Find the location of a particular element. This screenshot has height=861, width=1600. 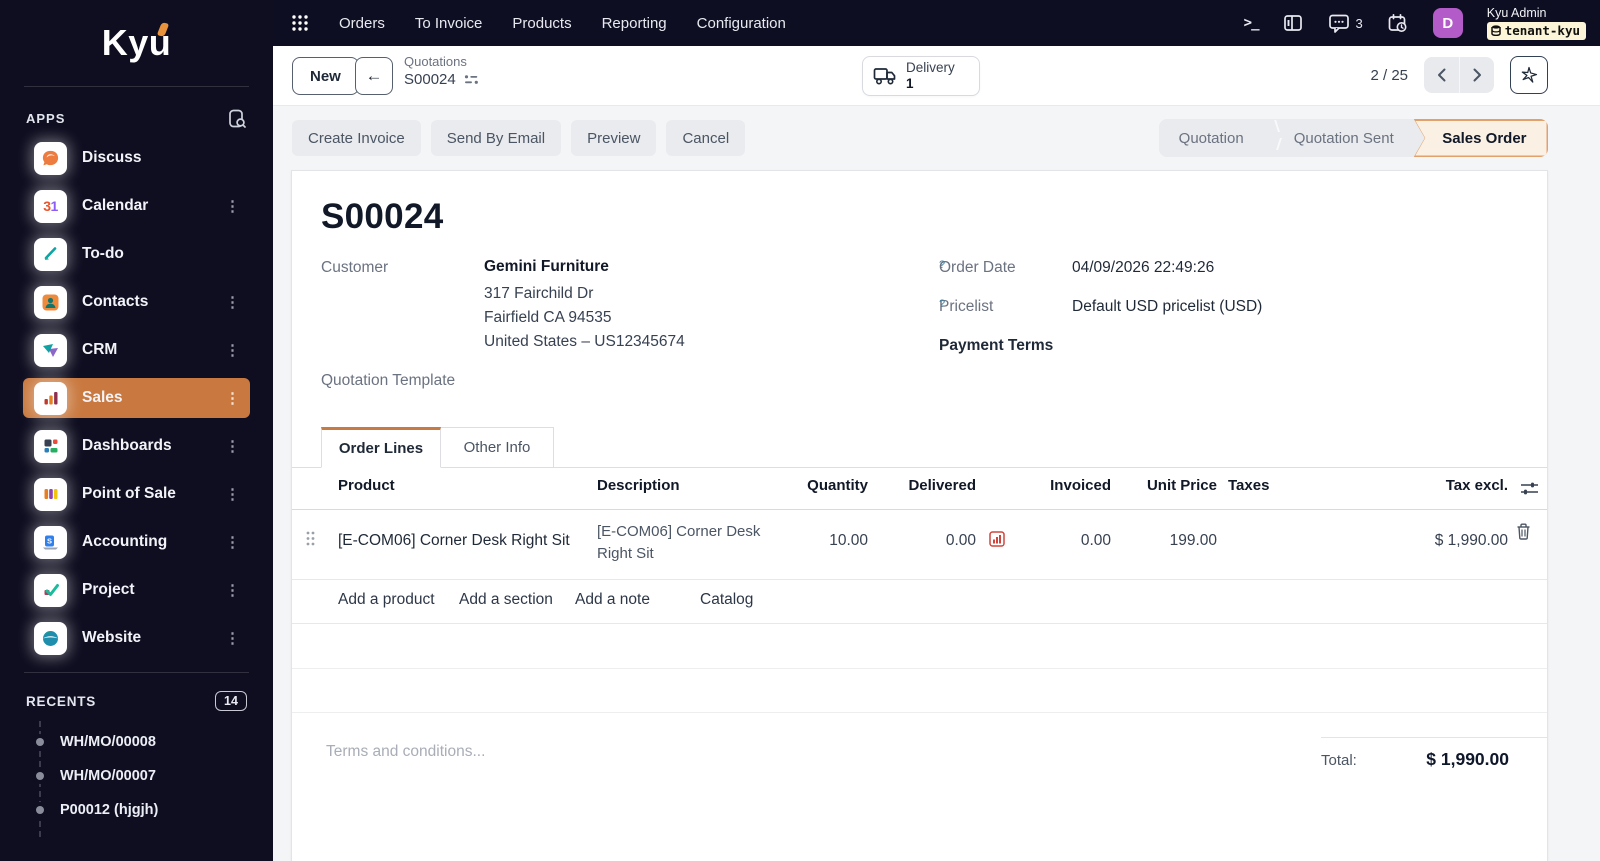

cancel-button: Cancel is located at coordinates (706, 138).